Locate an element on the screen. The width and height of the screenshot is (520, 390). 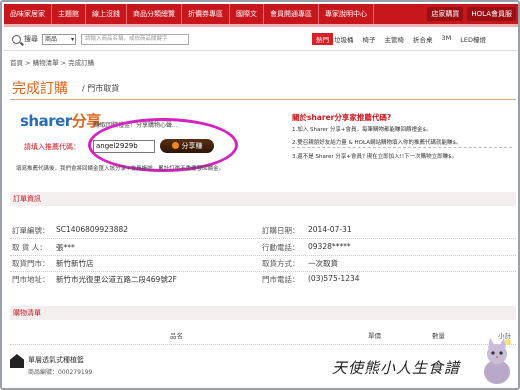
page-subtitle: / 門市取貨 is located at coordinates (101, 88).